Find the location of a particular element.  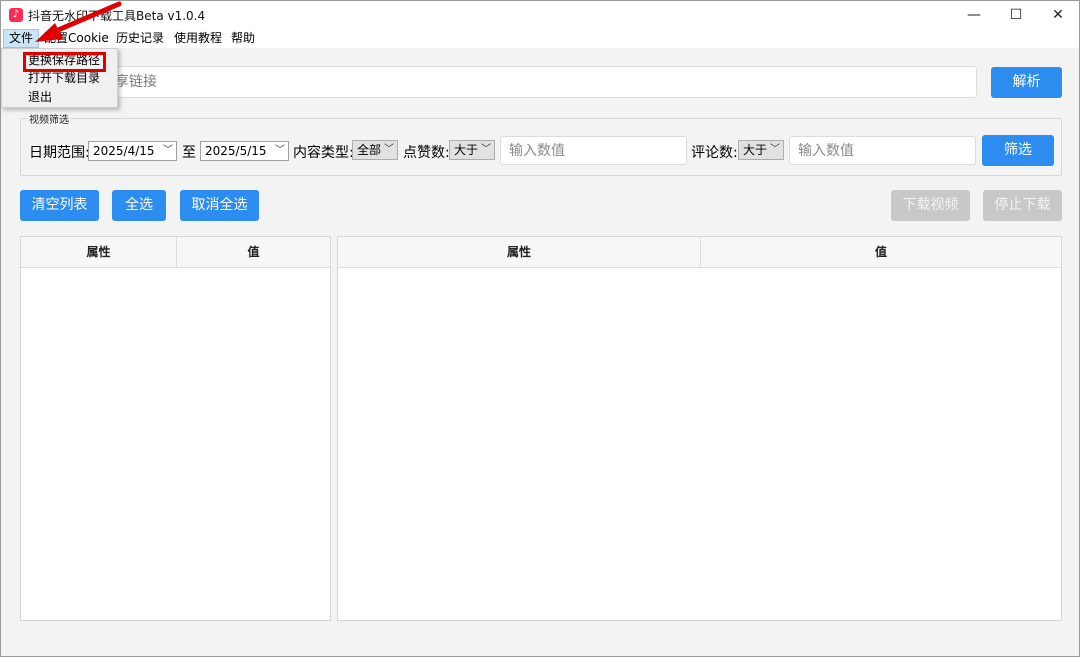

date-to-label: 至 is located at coordinates (189, 153).